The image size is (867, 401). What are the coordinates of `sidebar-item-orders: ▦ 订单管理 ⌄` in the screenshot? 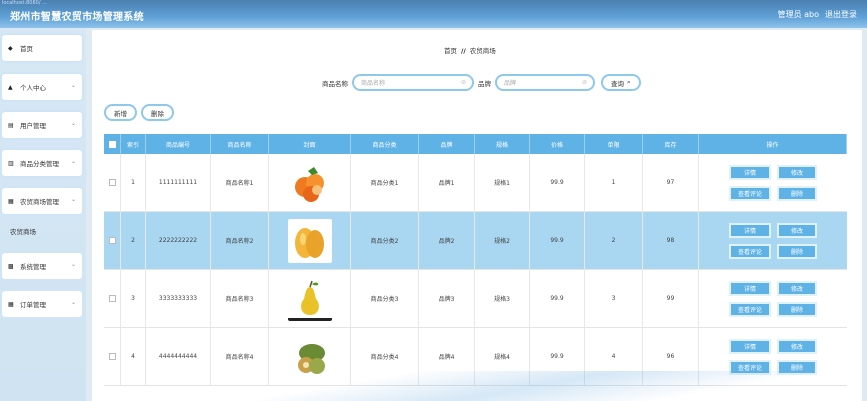 It's located at (42, 304).